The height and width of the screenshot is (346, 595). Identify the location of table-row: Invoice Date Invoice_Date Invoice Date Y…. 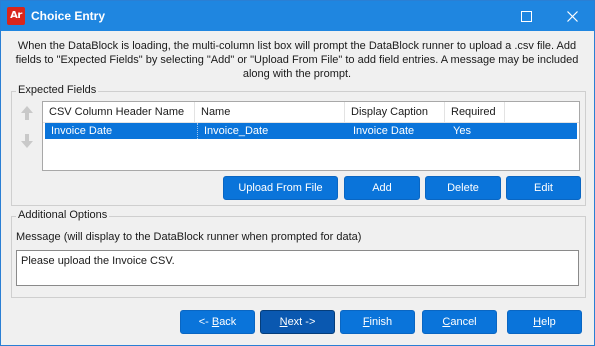
(311, 131).